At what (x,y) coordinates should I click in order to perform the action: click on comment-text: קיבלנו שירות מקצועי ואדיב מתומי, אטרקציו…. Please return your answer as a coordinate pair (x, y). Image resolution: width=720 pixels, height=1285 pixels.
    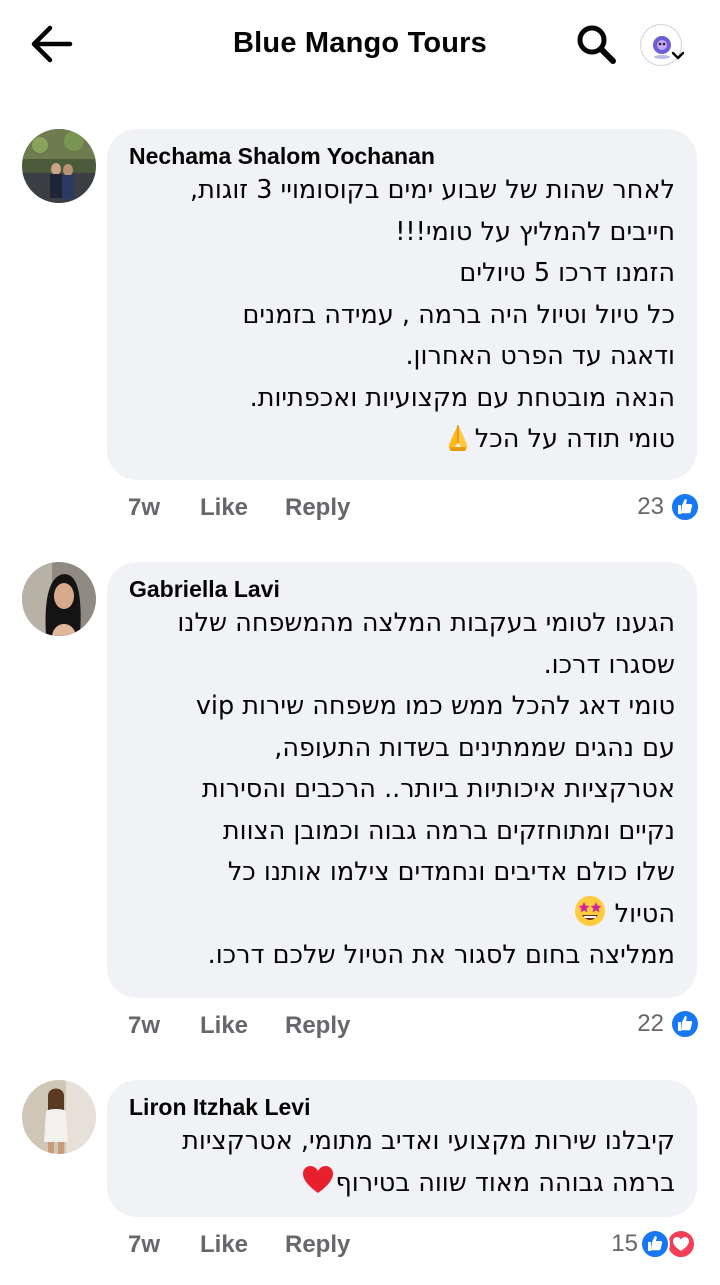
    Looking at the image, I should click on (402, 1162).